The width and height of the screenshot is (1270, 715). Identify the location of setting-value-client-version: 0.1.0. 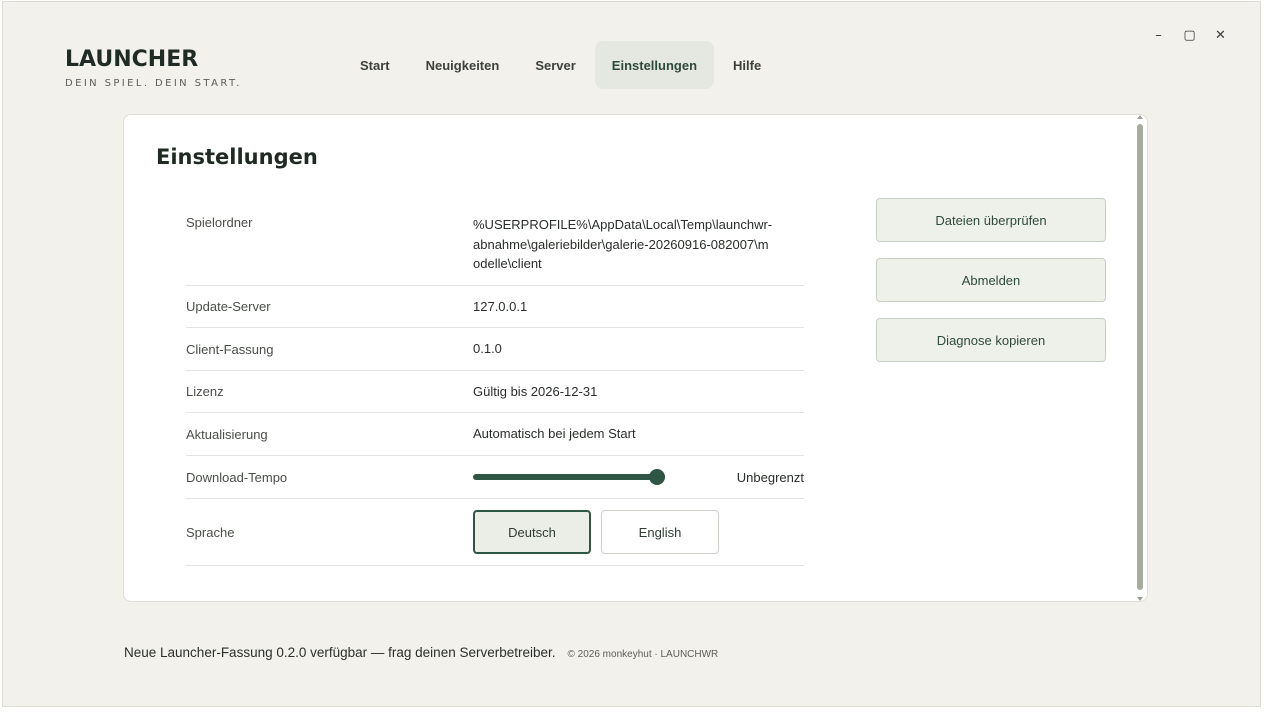
(487, 349).